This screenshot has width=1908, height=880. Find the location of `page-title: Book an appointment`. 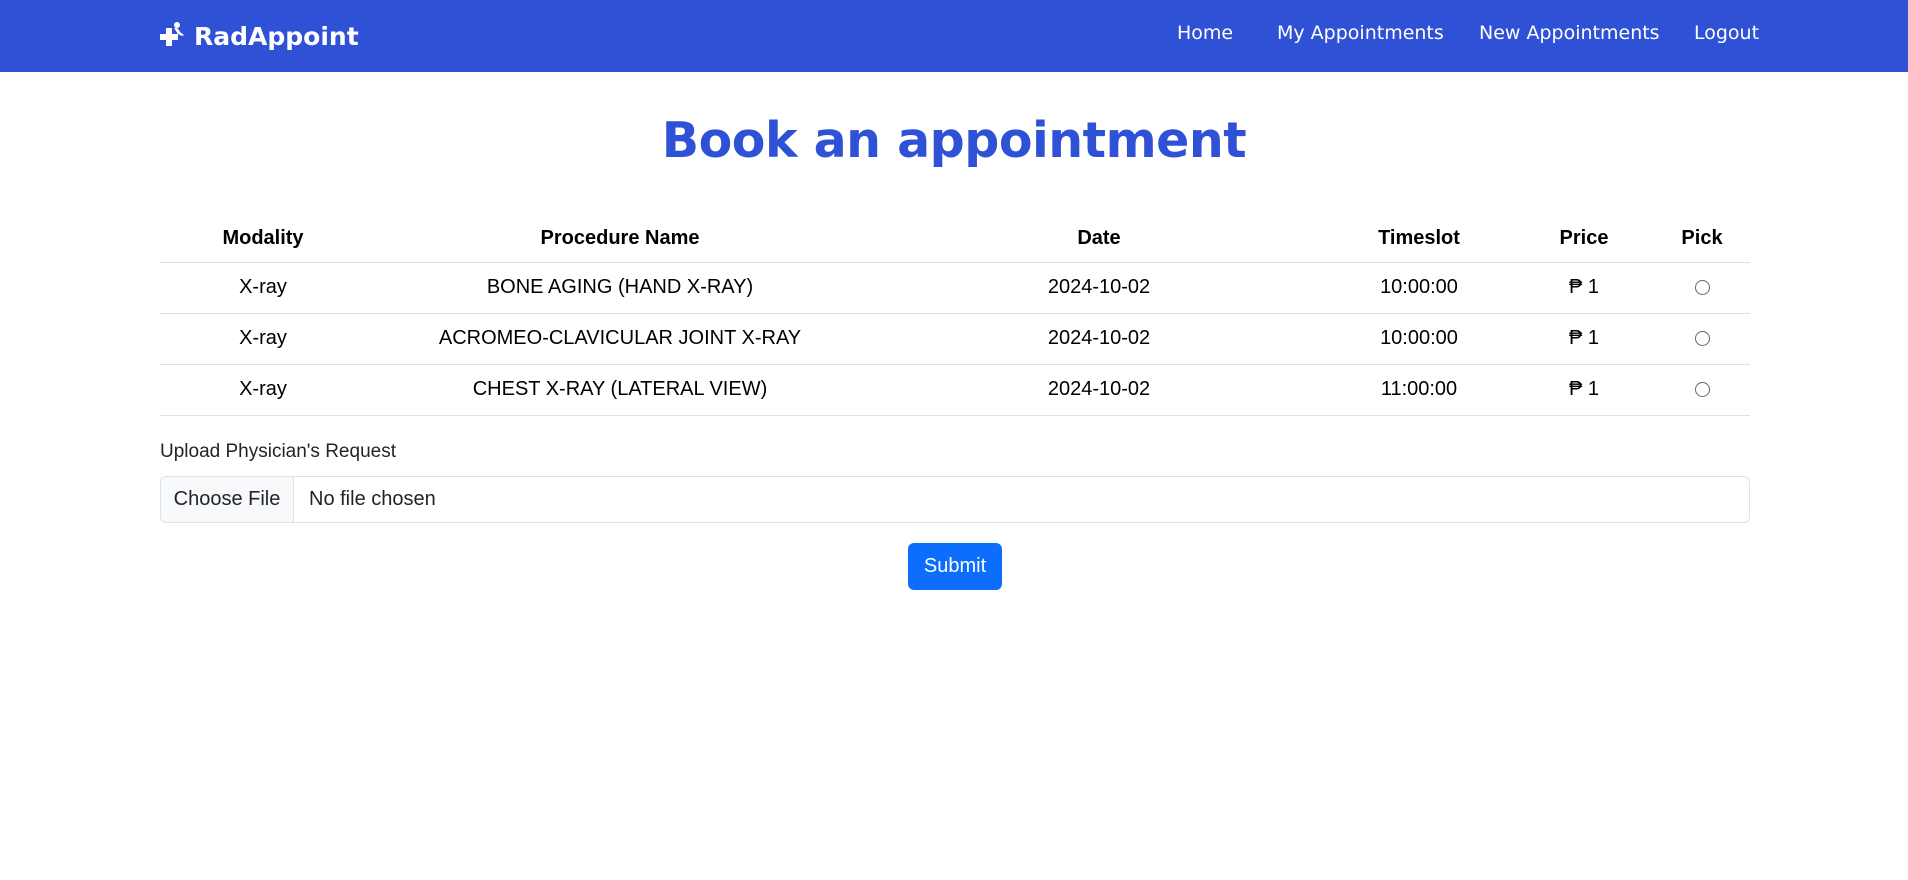

page-title: Book an appointment is located at coordinates (954, 140).